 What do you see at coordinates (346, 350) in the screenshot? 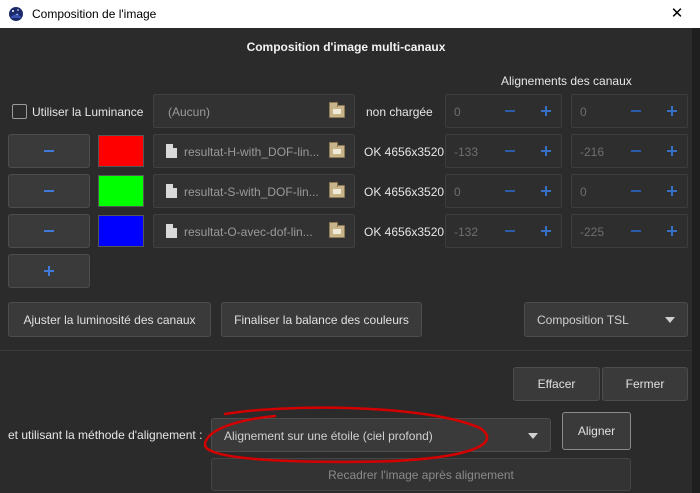
I see `separator` at bounding box center [346, 350].